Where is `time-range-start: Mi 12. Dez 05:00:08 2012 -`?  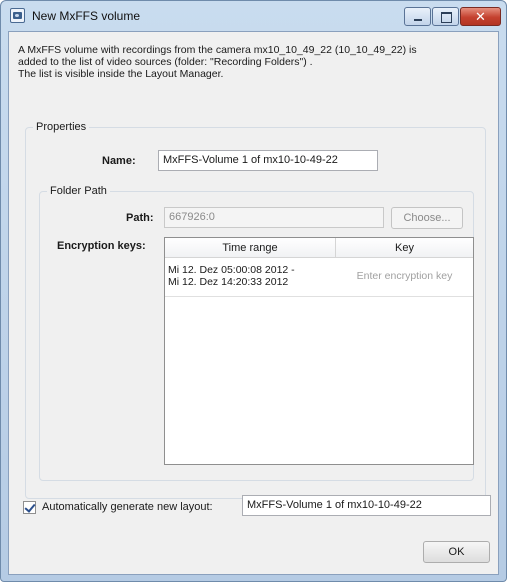
time-range-start: Mi 12. Dez 05:00:08 2012 - is located at coordinates (231, 270).